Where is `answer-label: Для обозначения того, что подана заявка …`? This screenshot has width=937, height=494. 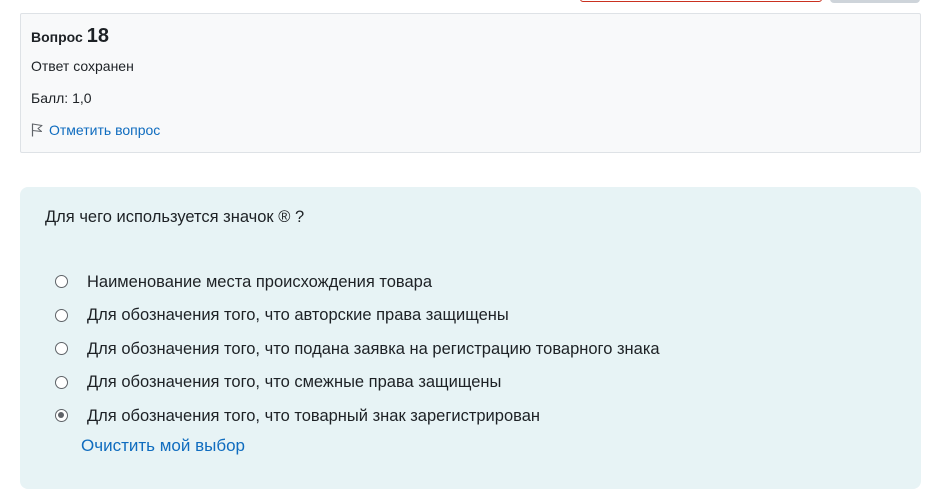 answer-label: Для обозначения того, что подана заявка … is located at coordinates (373, 348).